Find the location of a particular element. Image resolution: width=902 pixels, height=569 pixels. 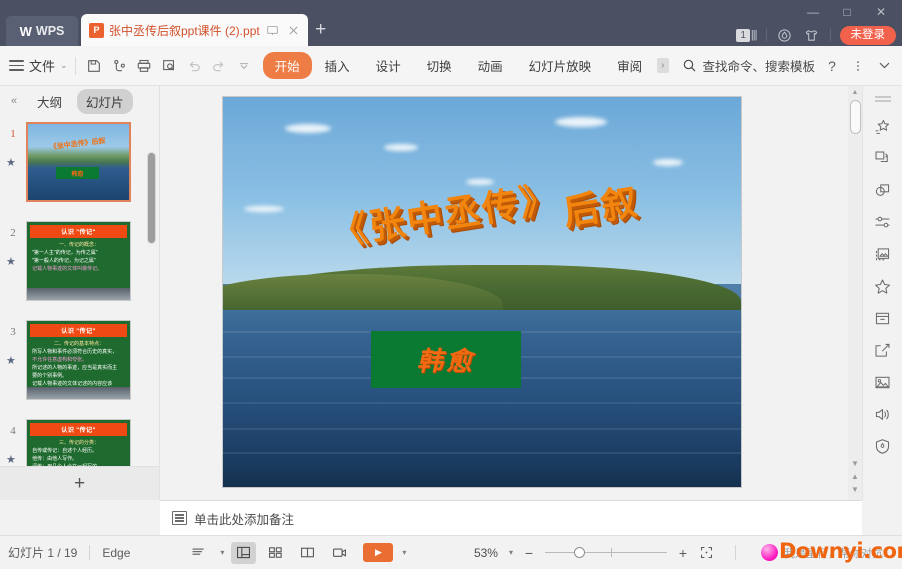

next-slide-button: ▲ is located at coordinates (855, 476).